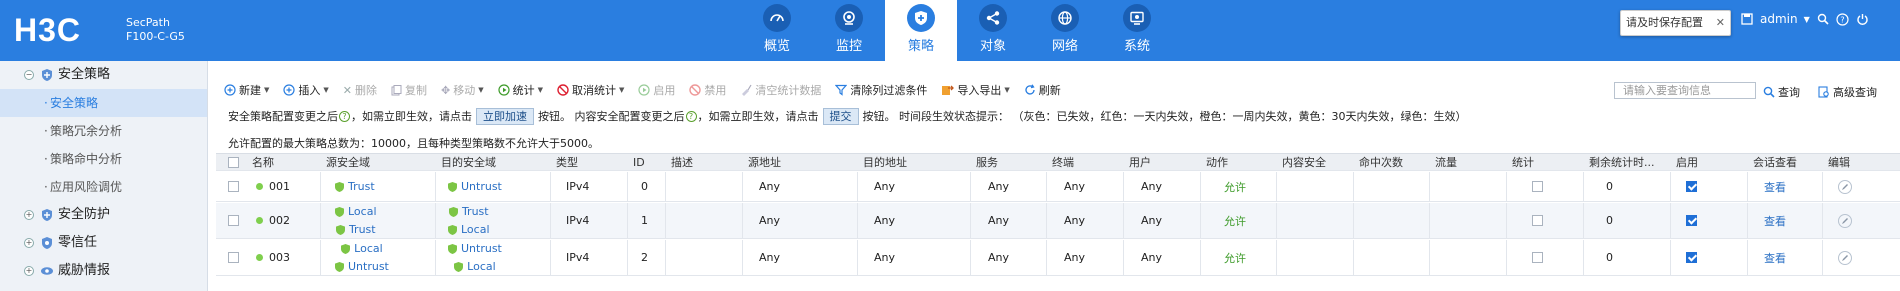  What do you see at coordinates (1847, 92) in the screenshot?
I see `advanced-search-button: 高级查询` at bounding box center [1847, 92].